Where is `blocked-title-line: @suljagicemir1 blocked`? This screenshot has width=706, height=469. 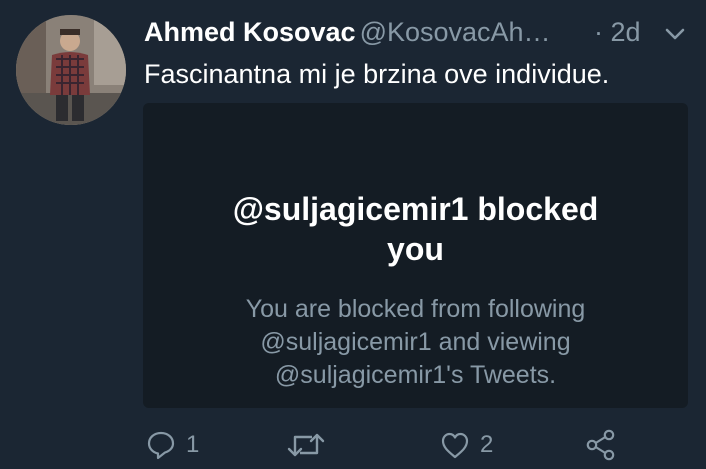
blocked-title-line: @suljagicemir1 blocked is located at coordinates (415, 209).